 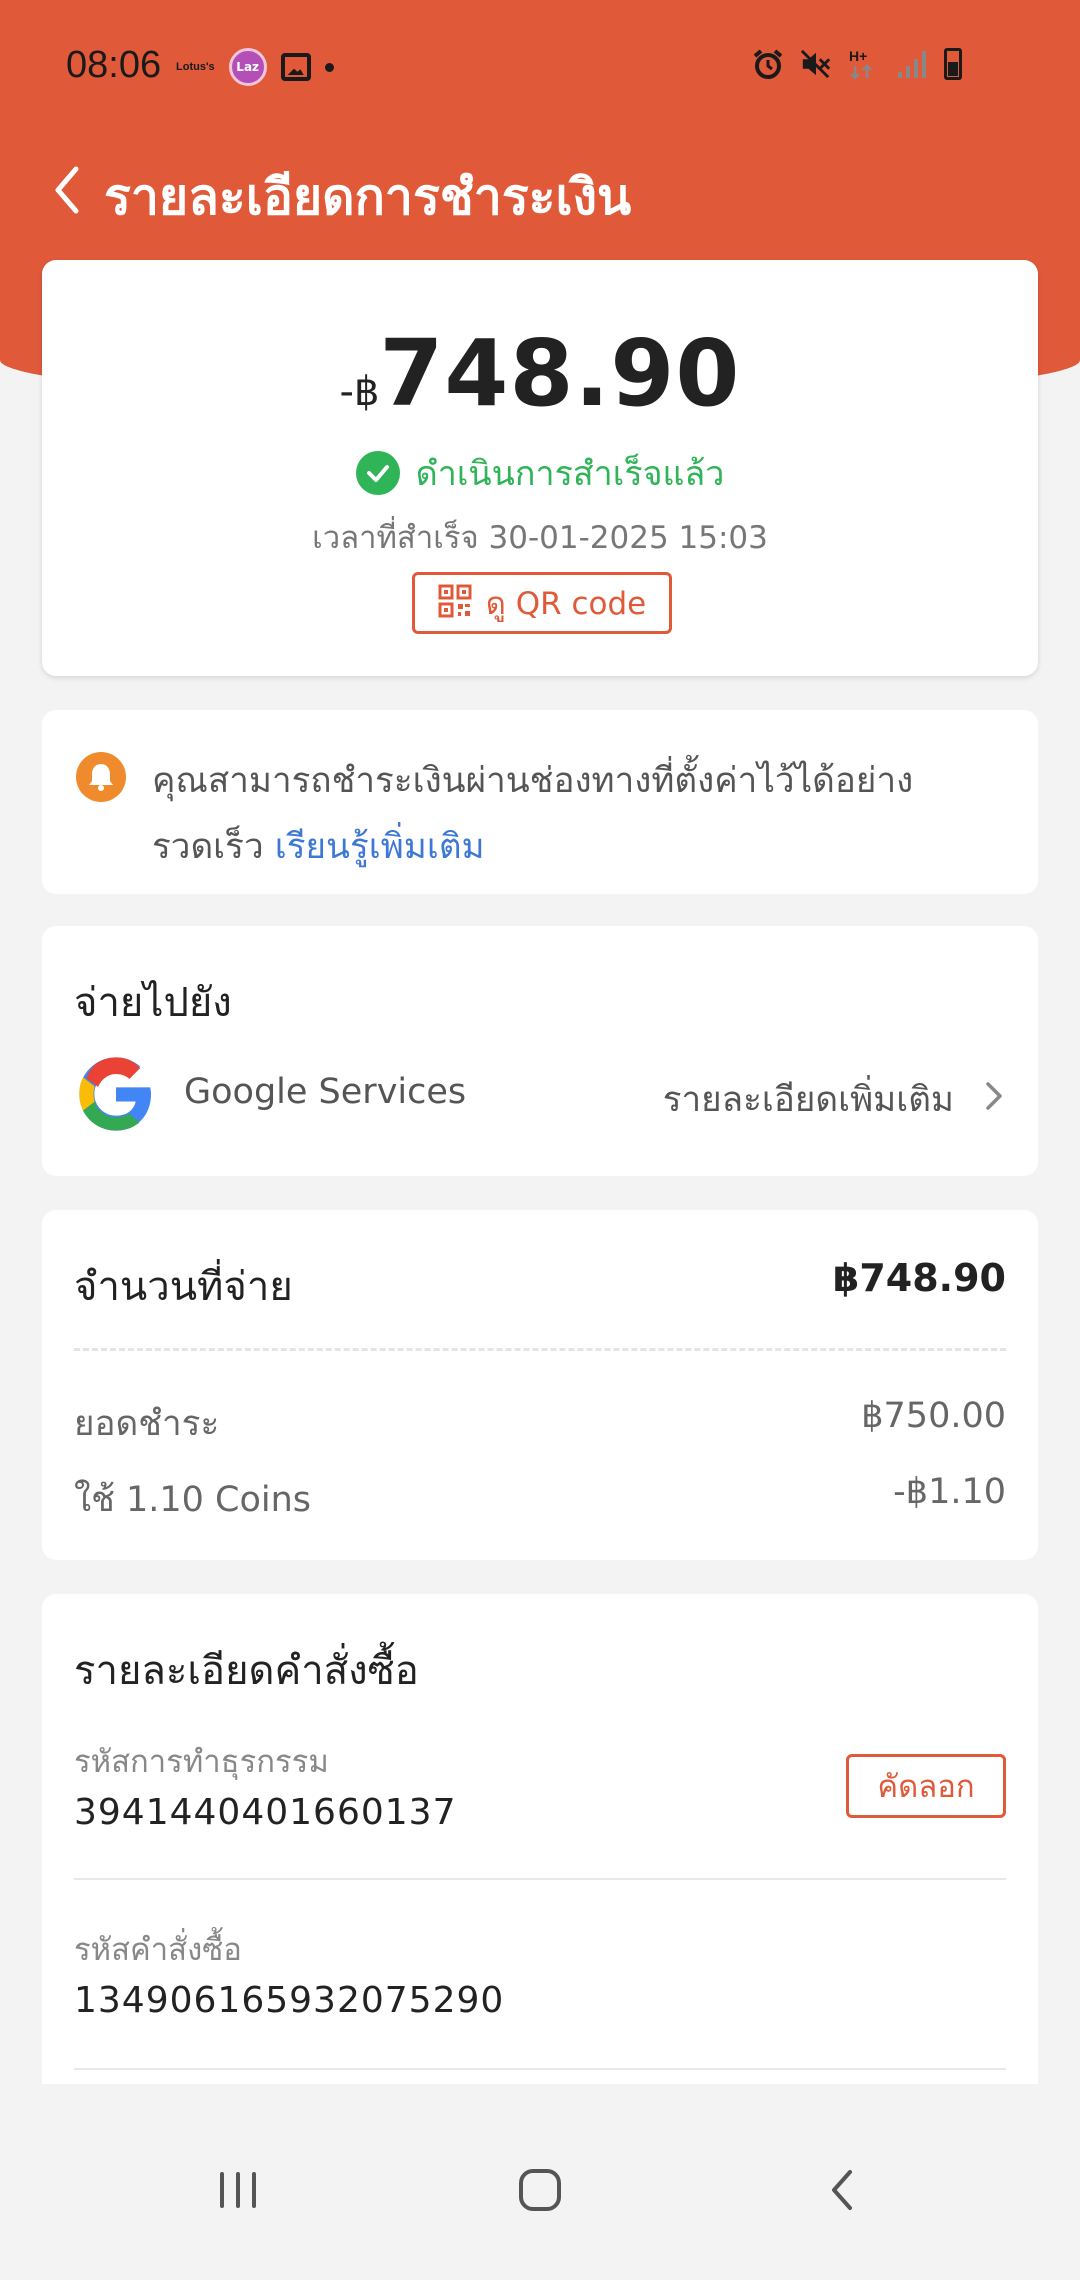 I want to click on order-detail-title: รายละเอียดคำสั่งซื้อ, so click(x=246, y=1671).